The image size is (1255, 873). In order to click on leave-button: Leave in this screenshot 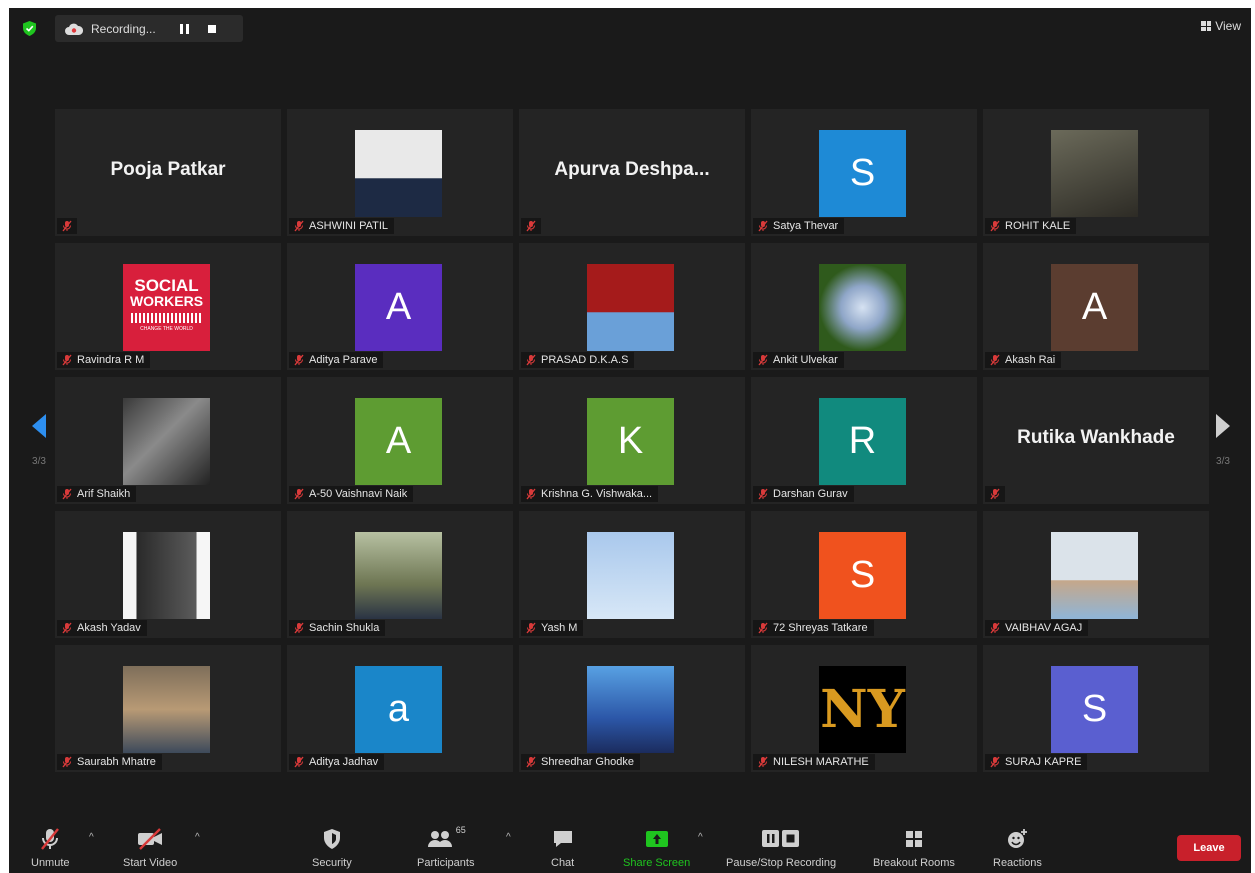, I will do `click(1209, 848)`.